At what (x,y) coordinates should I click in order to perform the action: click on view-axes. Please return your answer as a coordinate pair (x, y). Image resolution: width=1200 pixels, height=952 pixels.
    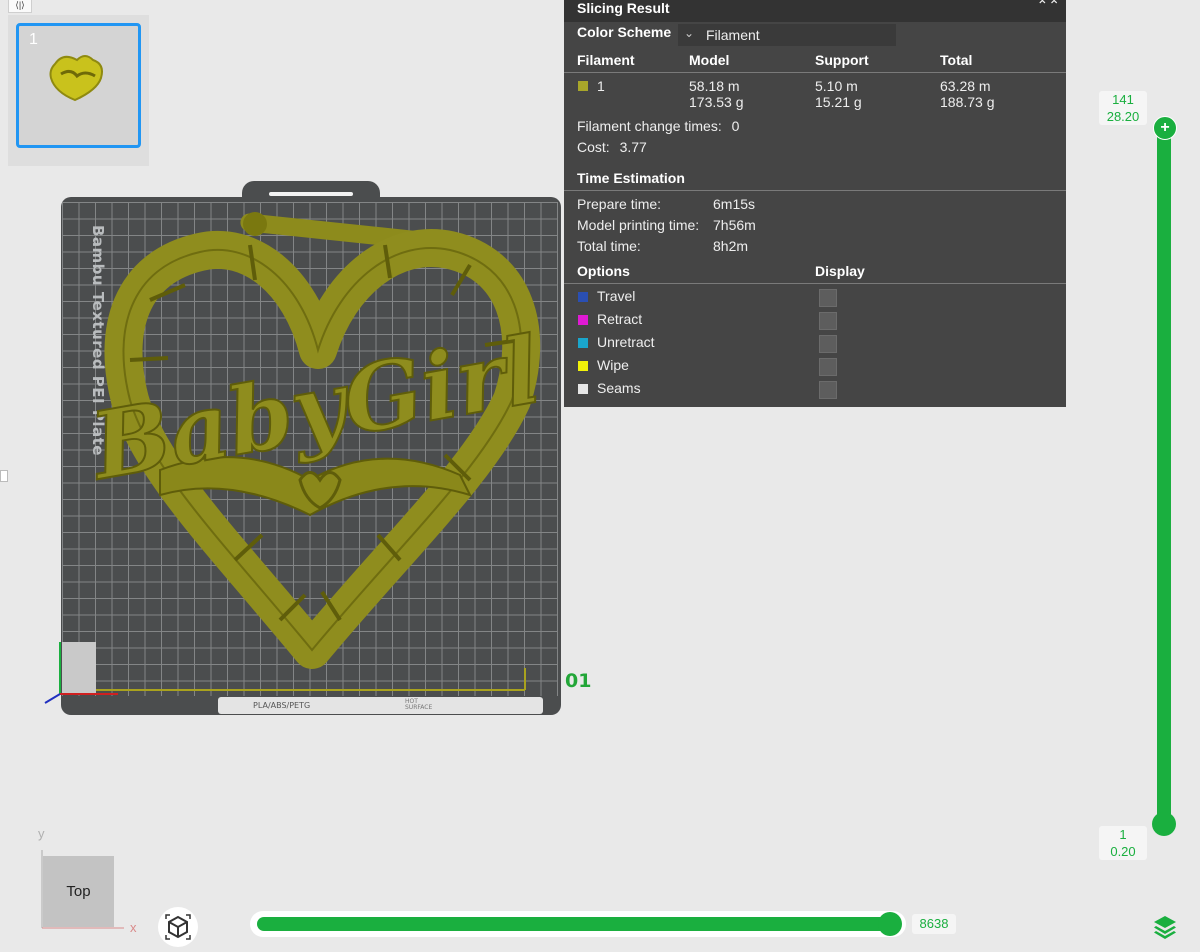
    Looking at the image, I should click on (82, 889).